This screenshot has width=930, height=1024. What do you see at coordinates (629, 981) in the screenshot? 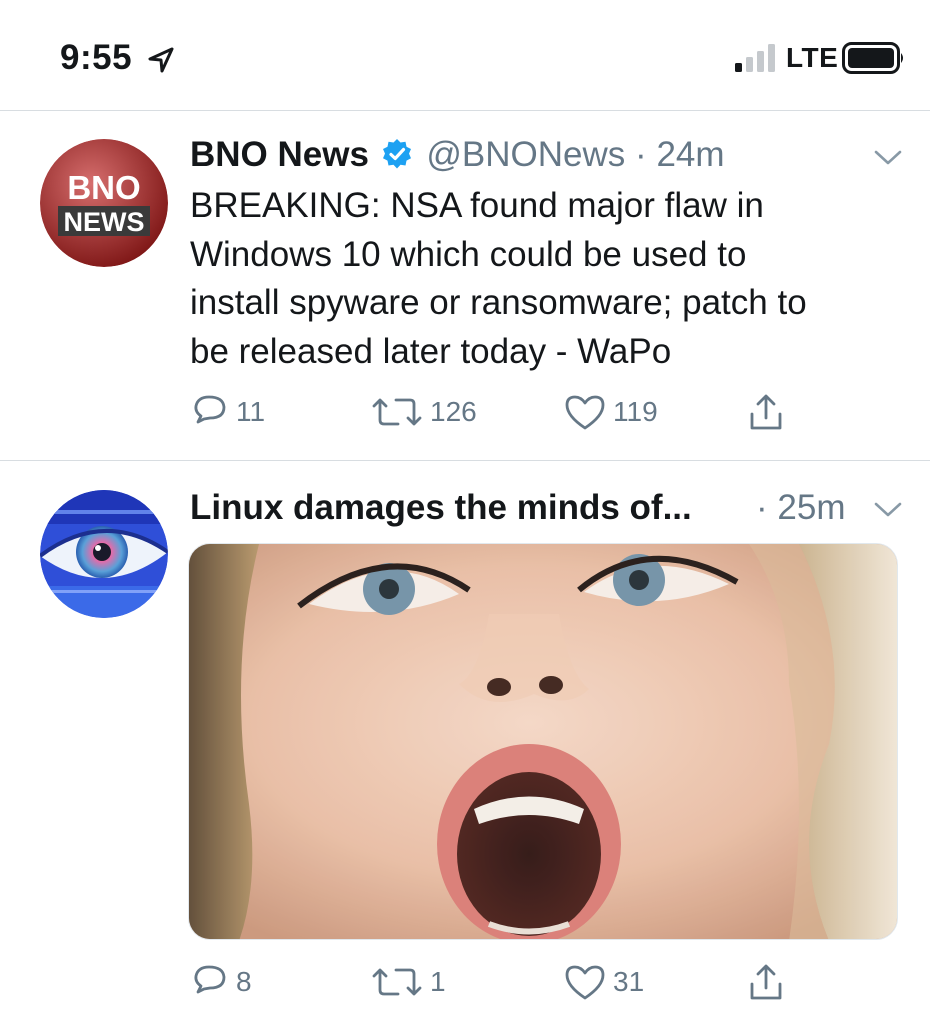
I see `like-count: 31` at bounding box center [629, 981].